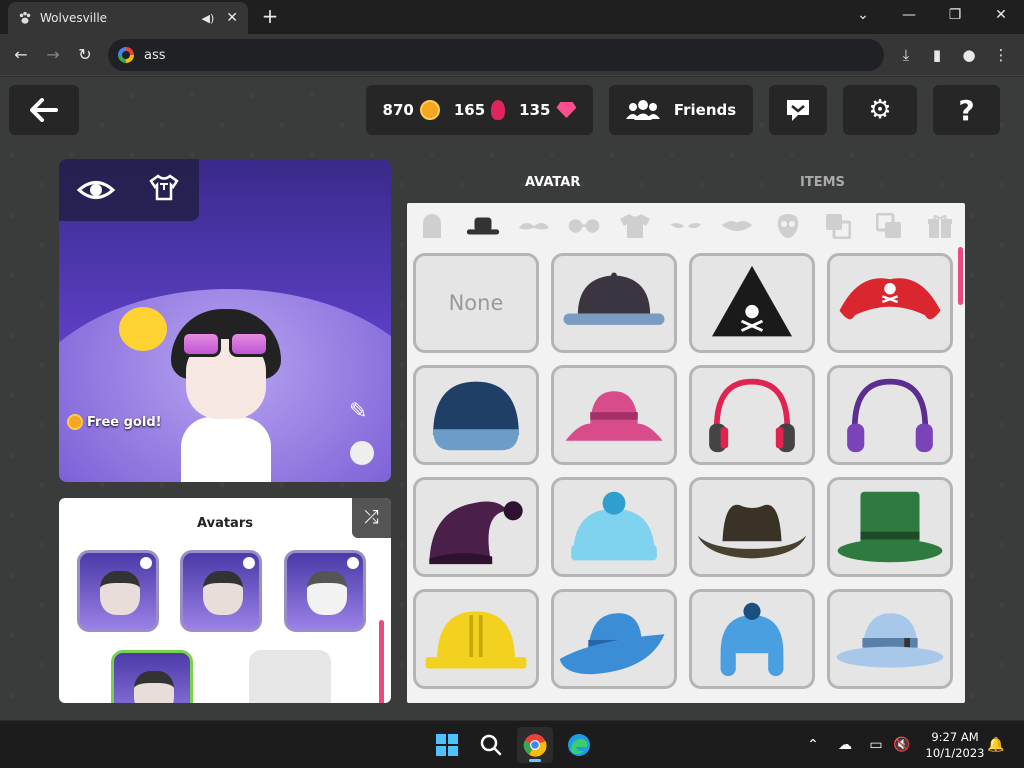  Describe the element at coordinates (476, 533) in the screenshot. I see `purple-nightcap-icon` at that location.